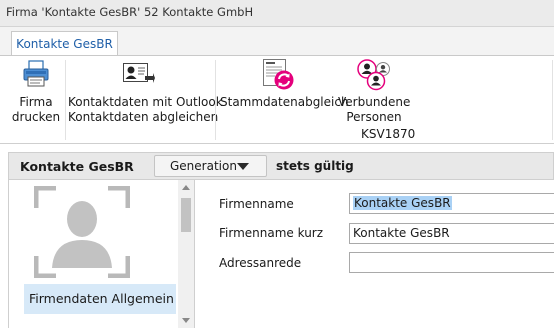 The image size is (554, 328). I want to click on linked-persons-icon, so click(373, 75).